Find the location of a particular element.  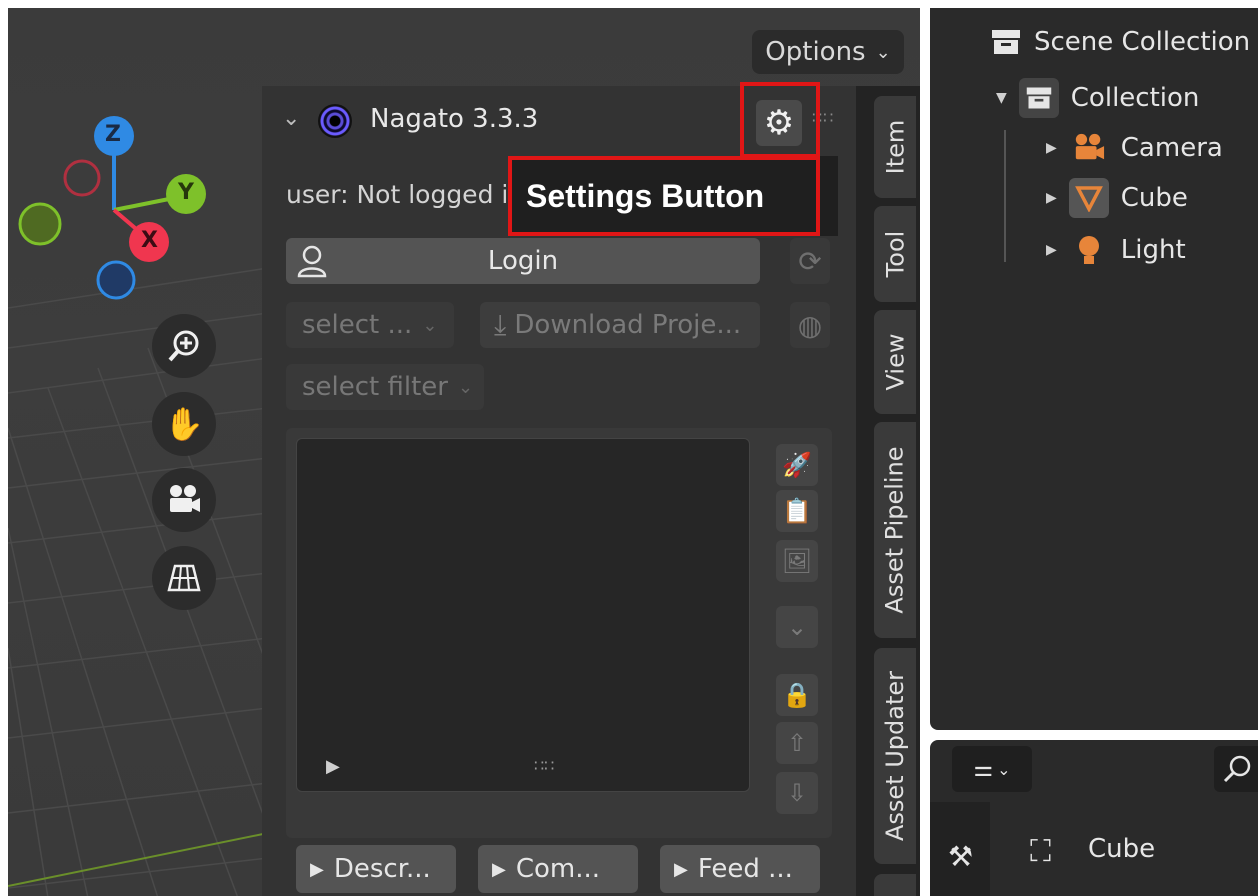

lock-icon: 🔒 is located at coordinates (797, 695).